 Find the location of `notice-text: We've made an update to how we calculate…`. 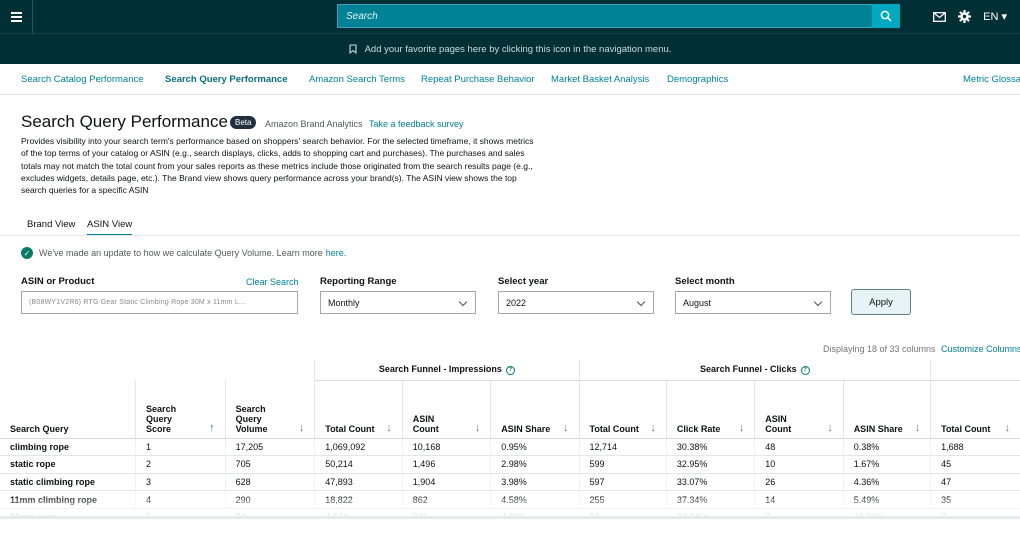

notice-text: We've made an update to how we calculate… is located at coordinates (181, 253).